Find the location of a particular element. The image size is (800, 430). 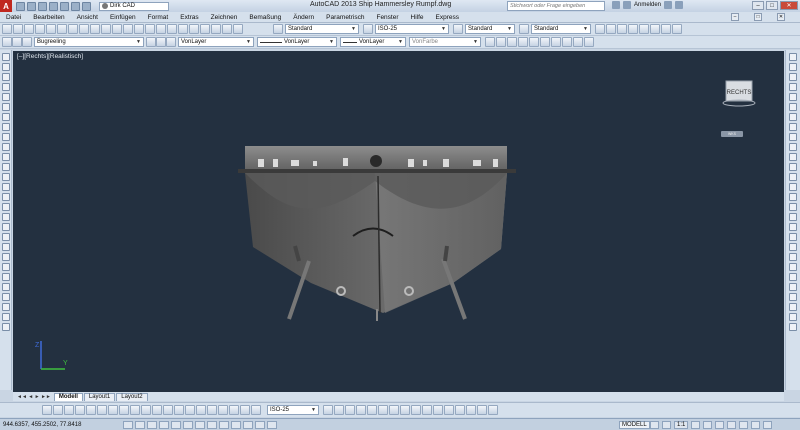

minimize-button: – is located at coordinates (758, 5).